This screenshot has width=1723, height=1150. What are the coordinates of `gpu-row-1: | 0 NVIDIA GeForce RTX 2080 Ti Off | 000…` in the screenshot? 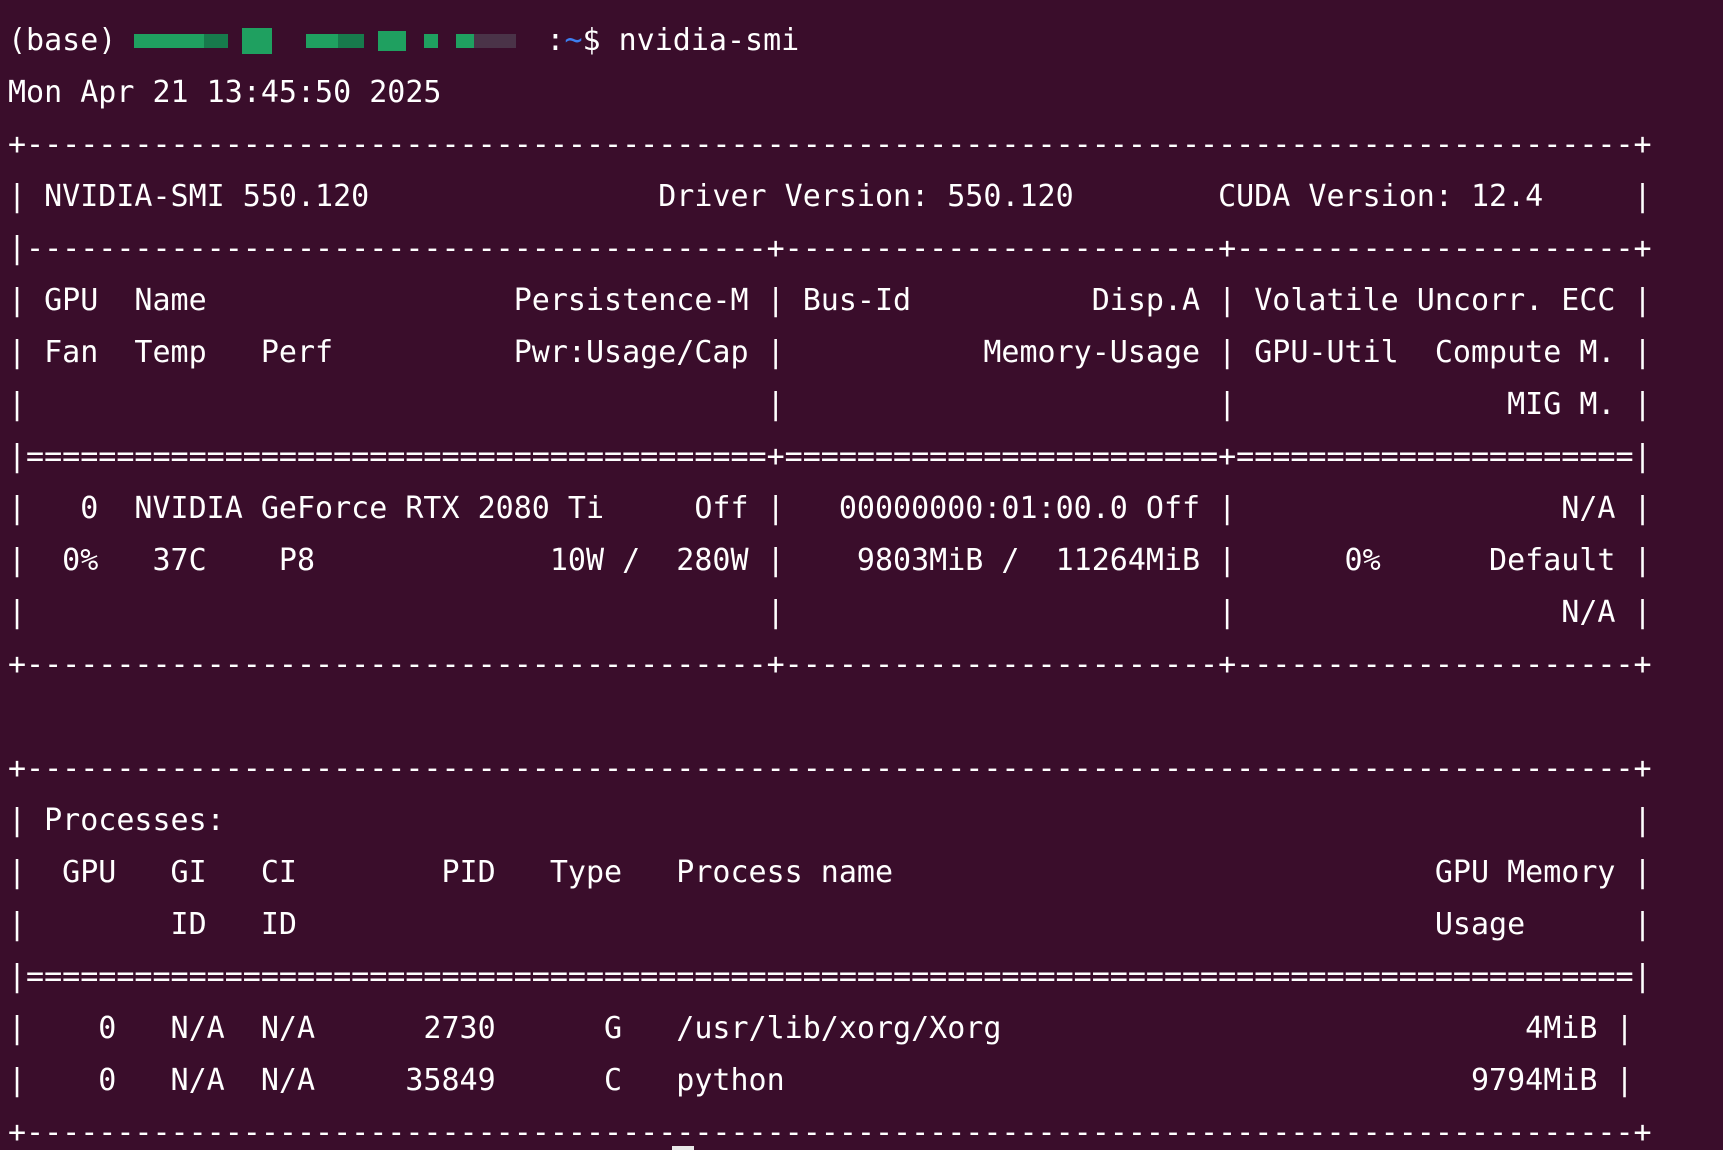 It's located at (830, 508).